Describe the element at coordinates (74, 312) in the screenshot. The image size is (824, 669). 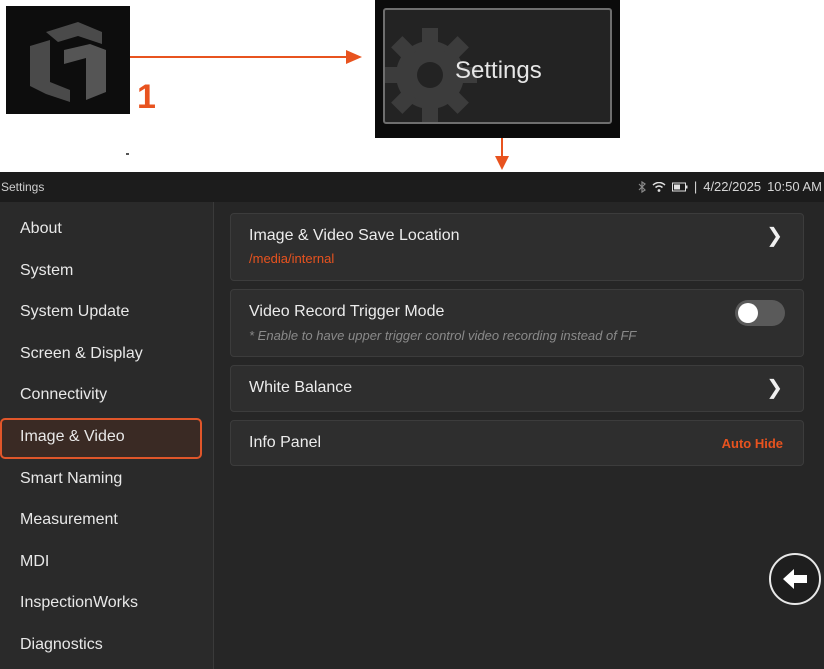
I see `sidebar-item-system-update: System Update` at that location.